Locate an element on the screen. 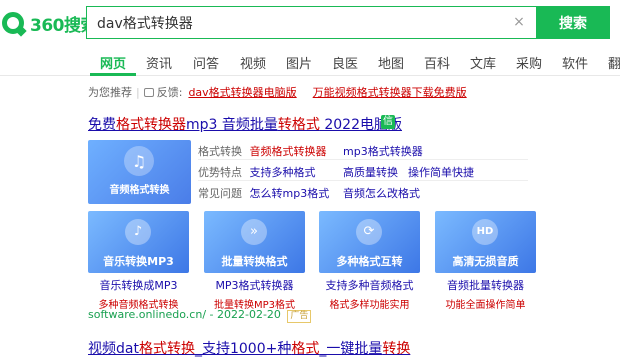 Image resolution: width=620 pixels, height=357 pixels. card-image-label: 多种格式互转 is located at coordinates (369, 261).